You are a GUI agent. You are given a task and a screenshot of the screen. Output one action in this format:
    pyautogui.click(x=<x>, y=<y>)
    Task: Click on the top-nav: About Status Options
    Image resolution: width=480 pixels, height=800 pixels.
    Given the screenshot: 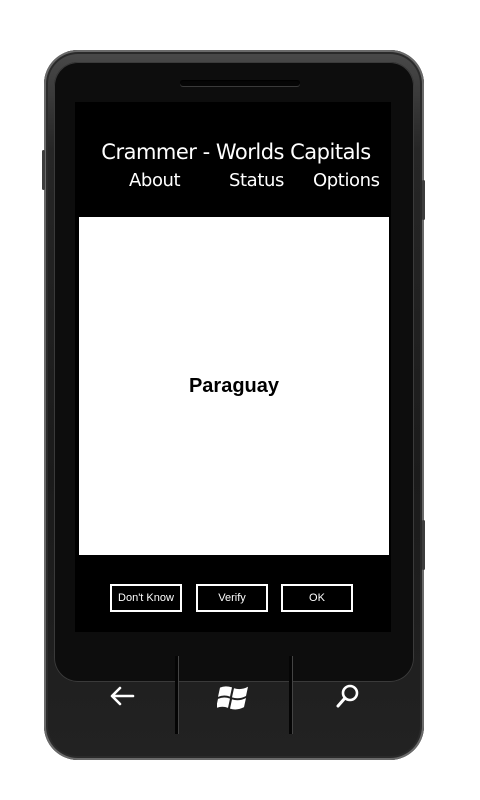 What is the action you would take?
    pyautogui.click(x=233, y=182)
    